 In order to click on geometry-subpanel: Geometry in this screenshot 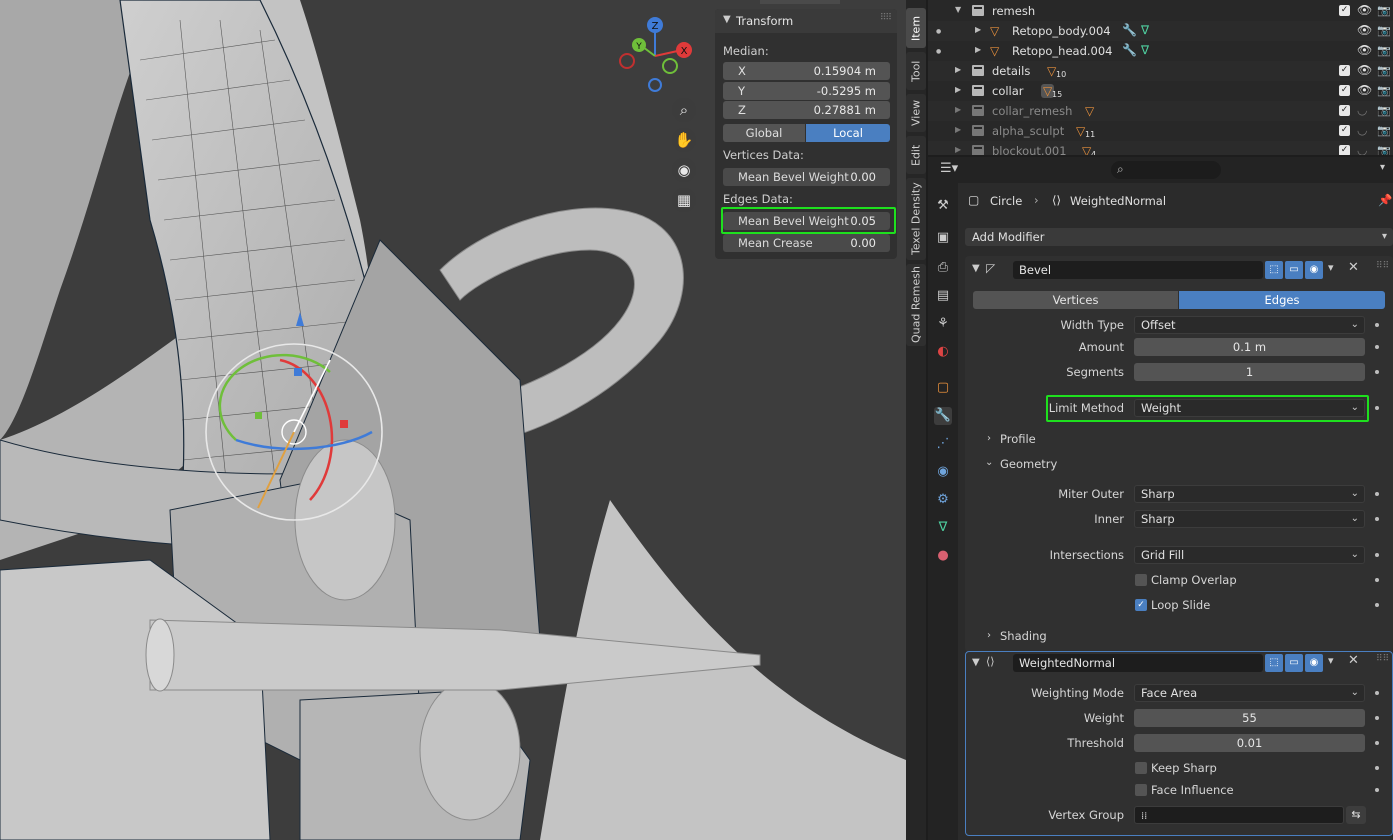, I will do `click(1028, 464)`.